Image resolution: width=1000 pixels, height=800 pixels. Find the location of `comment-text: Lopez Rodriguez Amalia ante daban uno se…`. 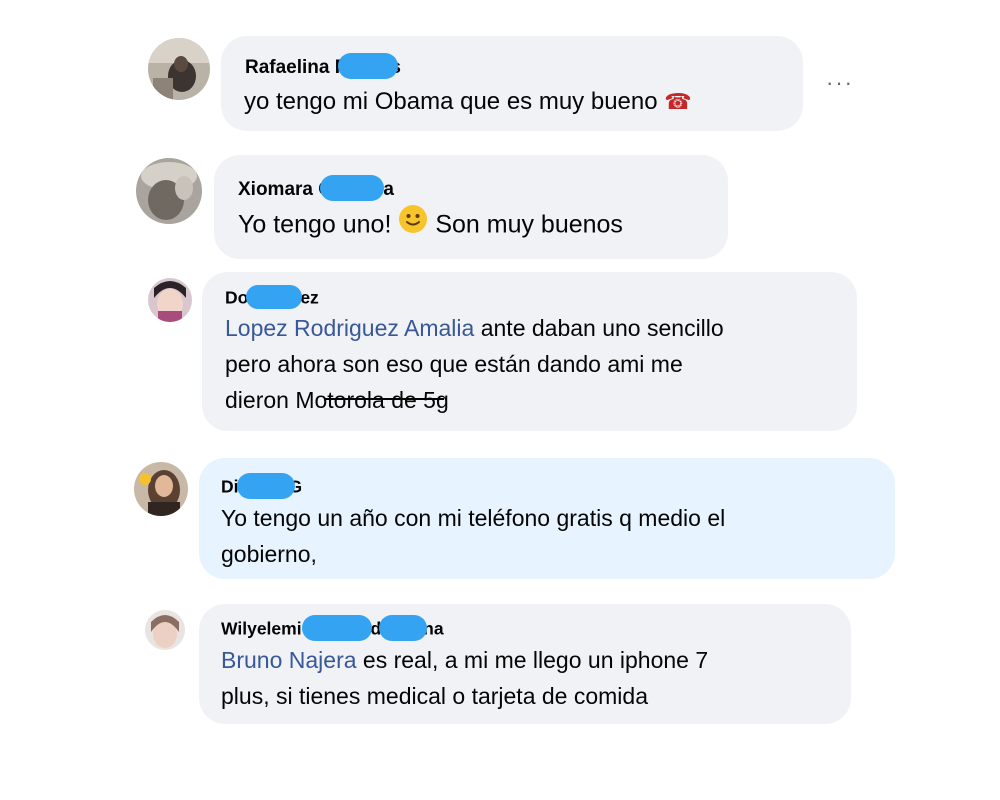

comment-text: Lopez Rodriguez Amalia ante daban uno se… is located at coordinates (474, 364).